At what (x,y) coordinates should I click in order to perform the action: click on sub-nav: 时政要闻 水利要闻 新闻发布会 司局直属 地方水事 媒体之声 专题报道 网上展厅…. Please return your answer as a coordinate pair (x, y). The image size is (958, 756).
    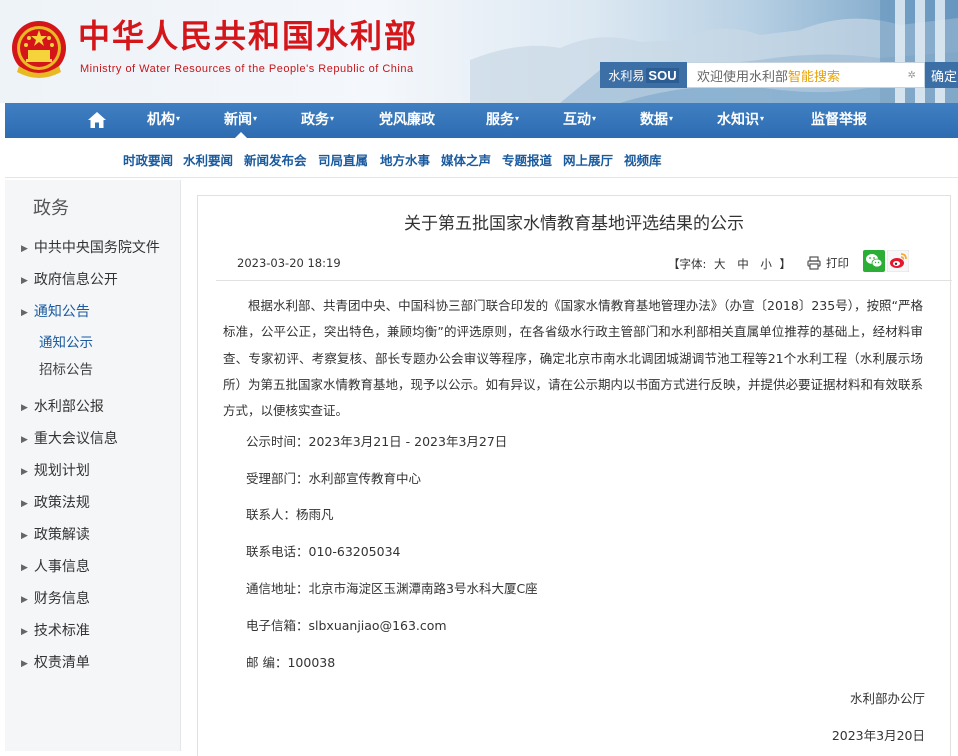
    Looking at the image, I should click on (481, 158).